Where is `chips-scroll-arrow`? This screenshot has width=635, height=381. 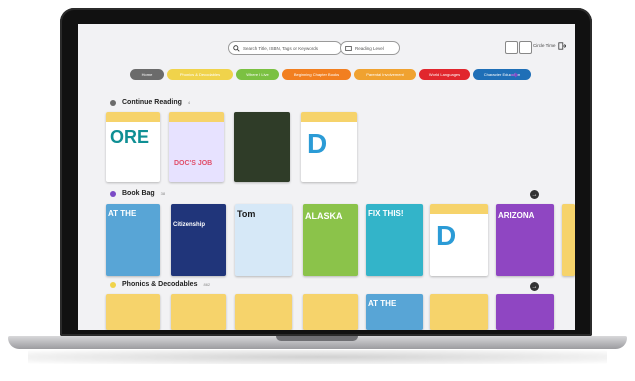
chips-scroll-arrow is located at coordinates (514, 75).